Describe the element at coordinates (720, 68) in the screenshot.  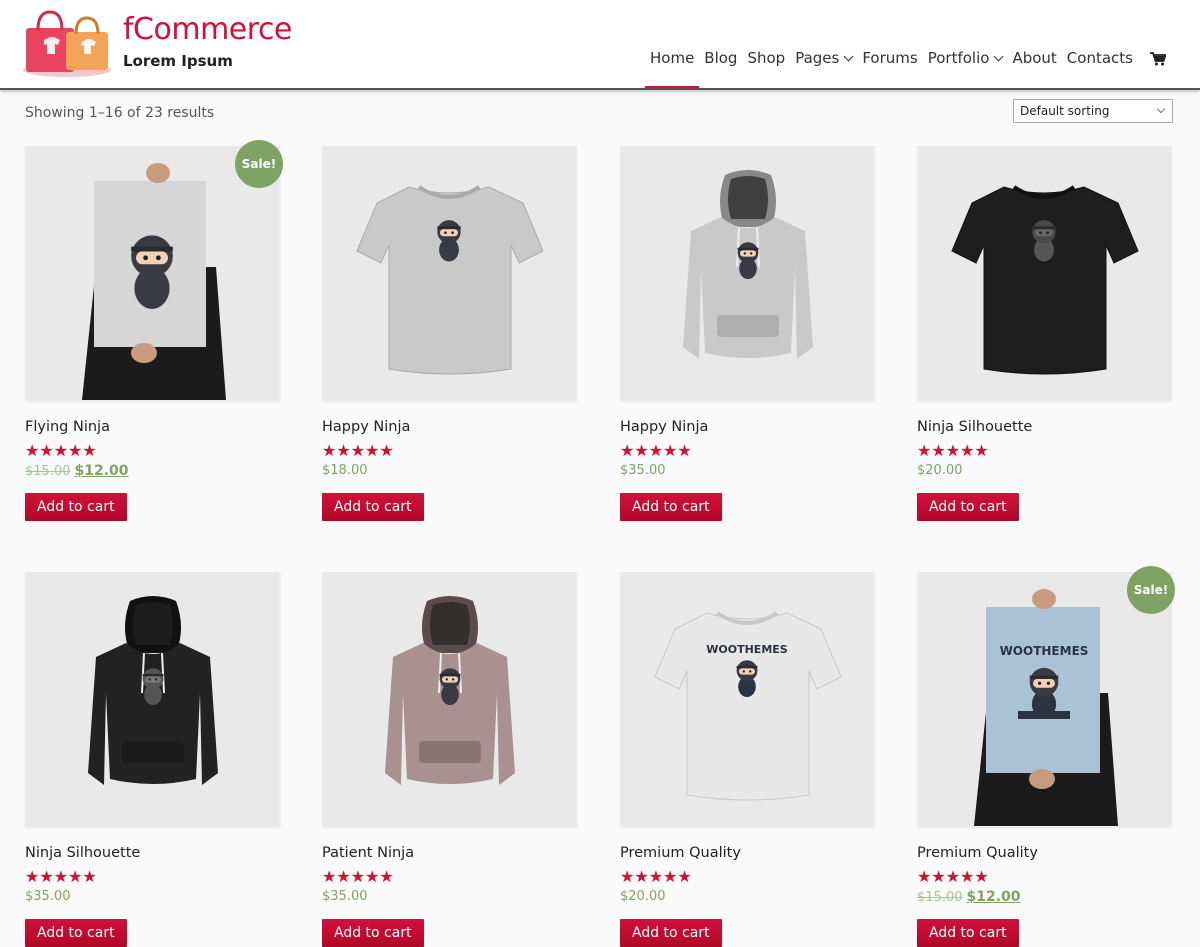
I see `nav-item-blog: Blog` at that location.